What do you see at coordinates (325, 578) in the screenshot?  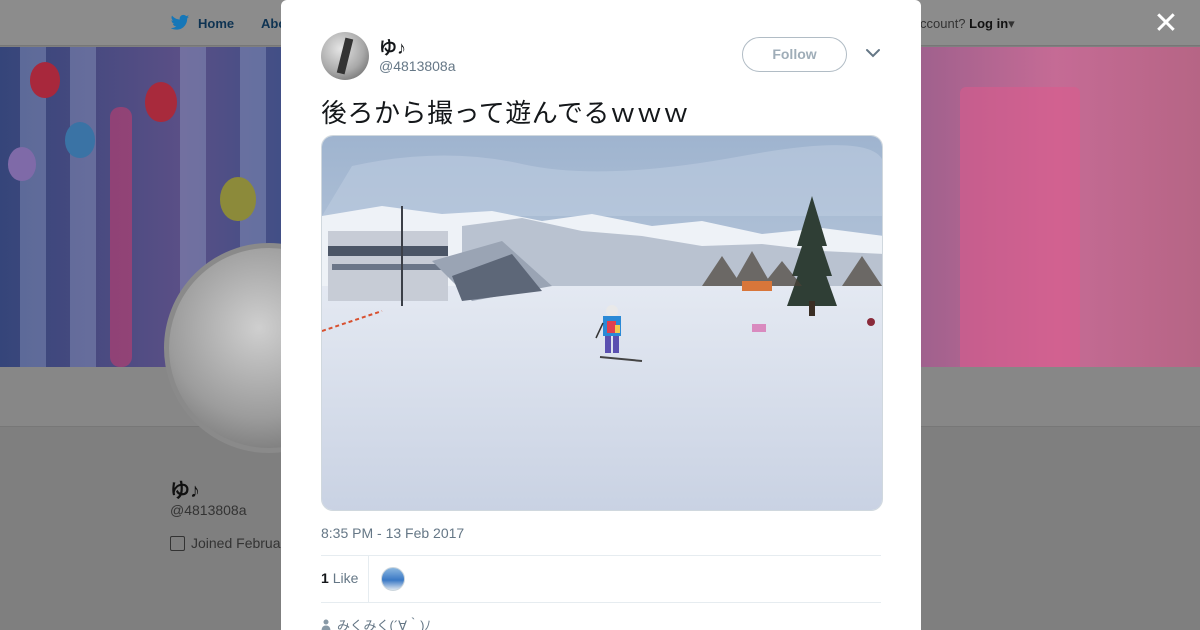 I see `like-count-number: 1` at bounding box center [325, 578].